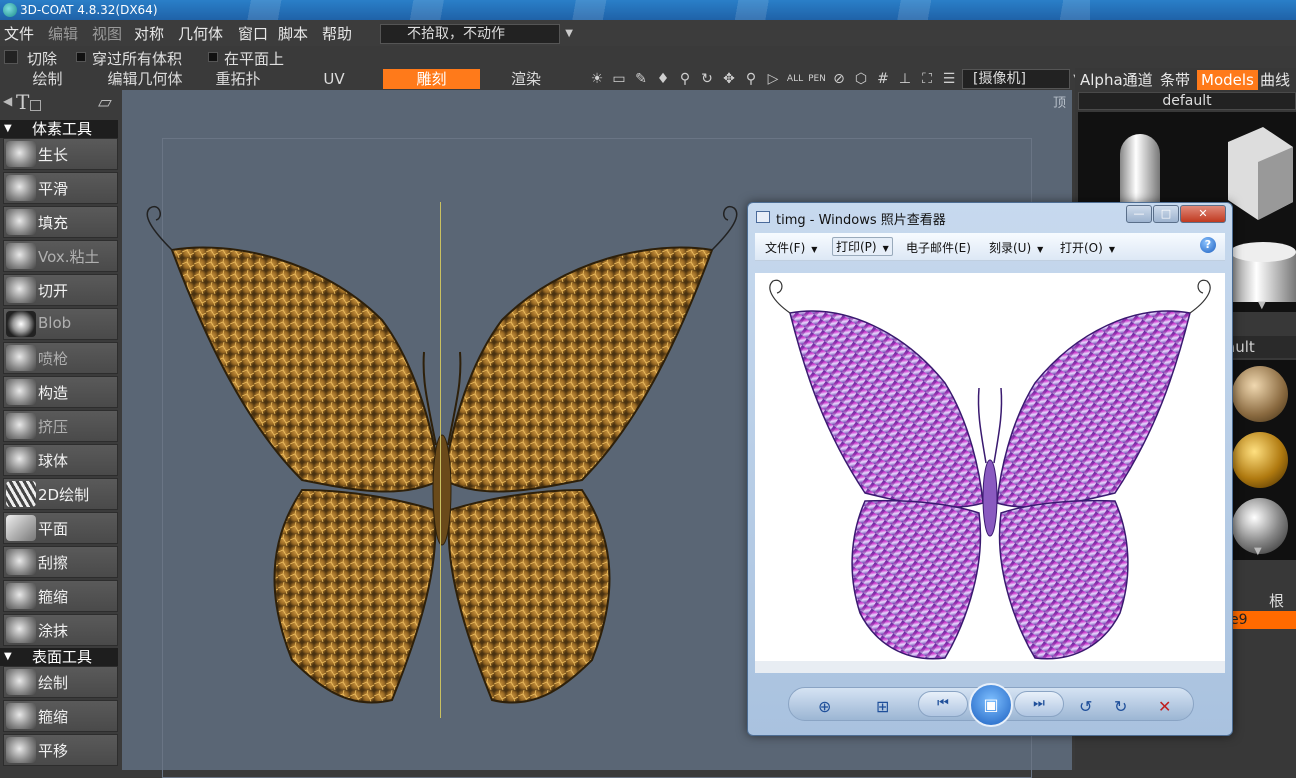 This screenshot has width=1296, height=778. I want to click on tool-plane: 平面, so click(60, 528).